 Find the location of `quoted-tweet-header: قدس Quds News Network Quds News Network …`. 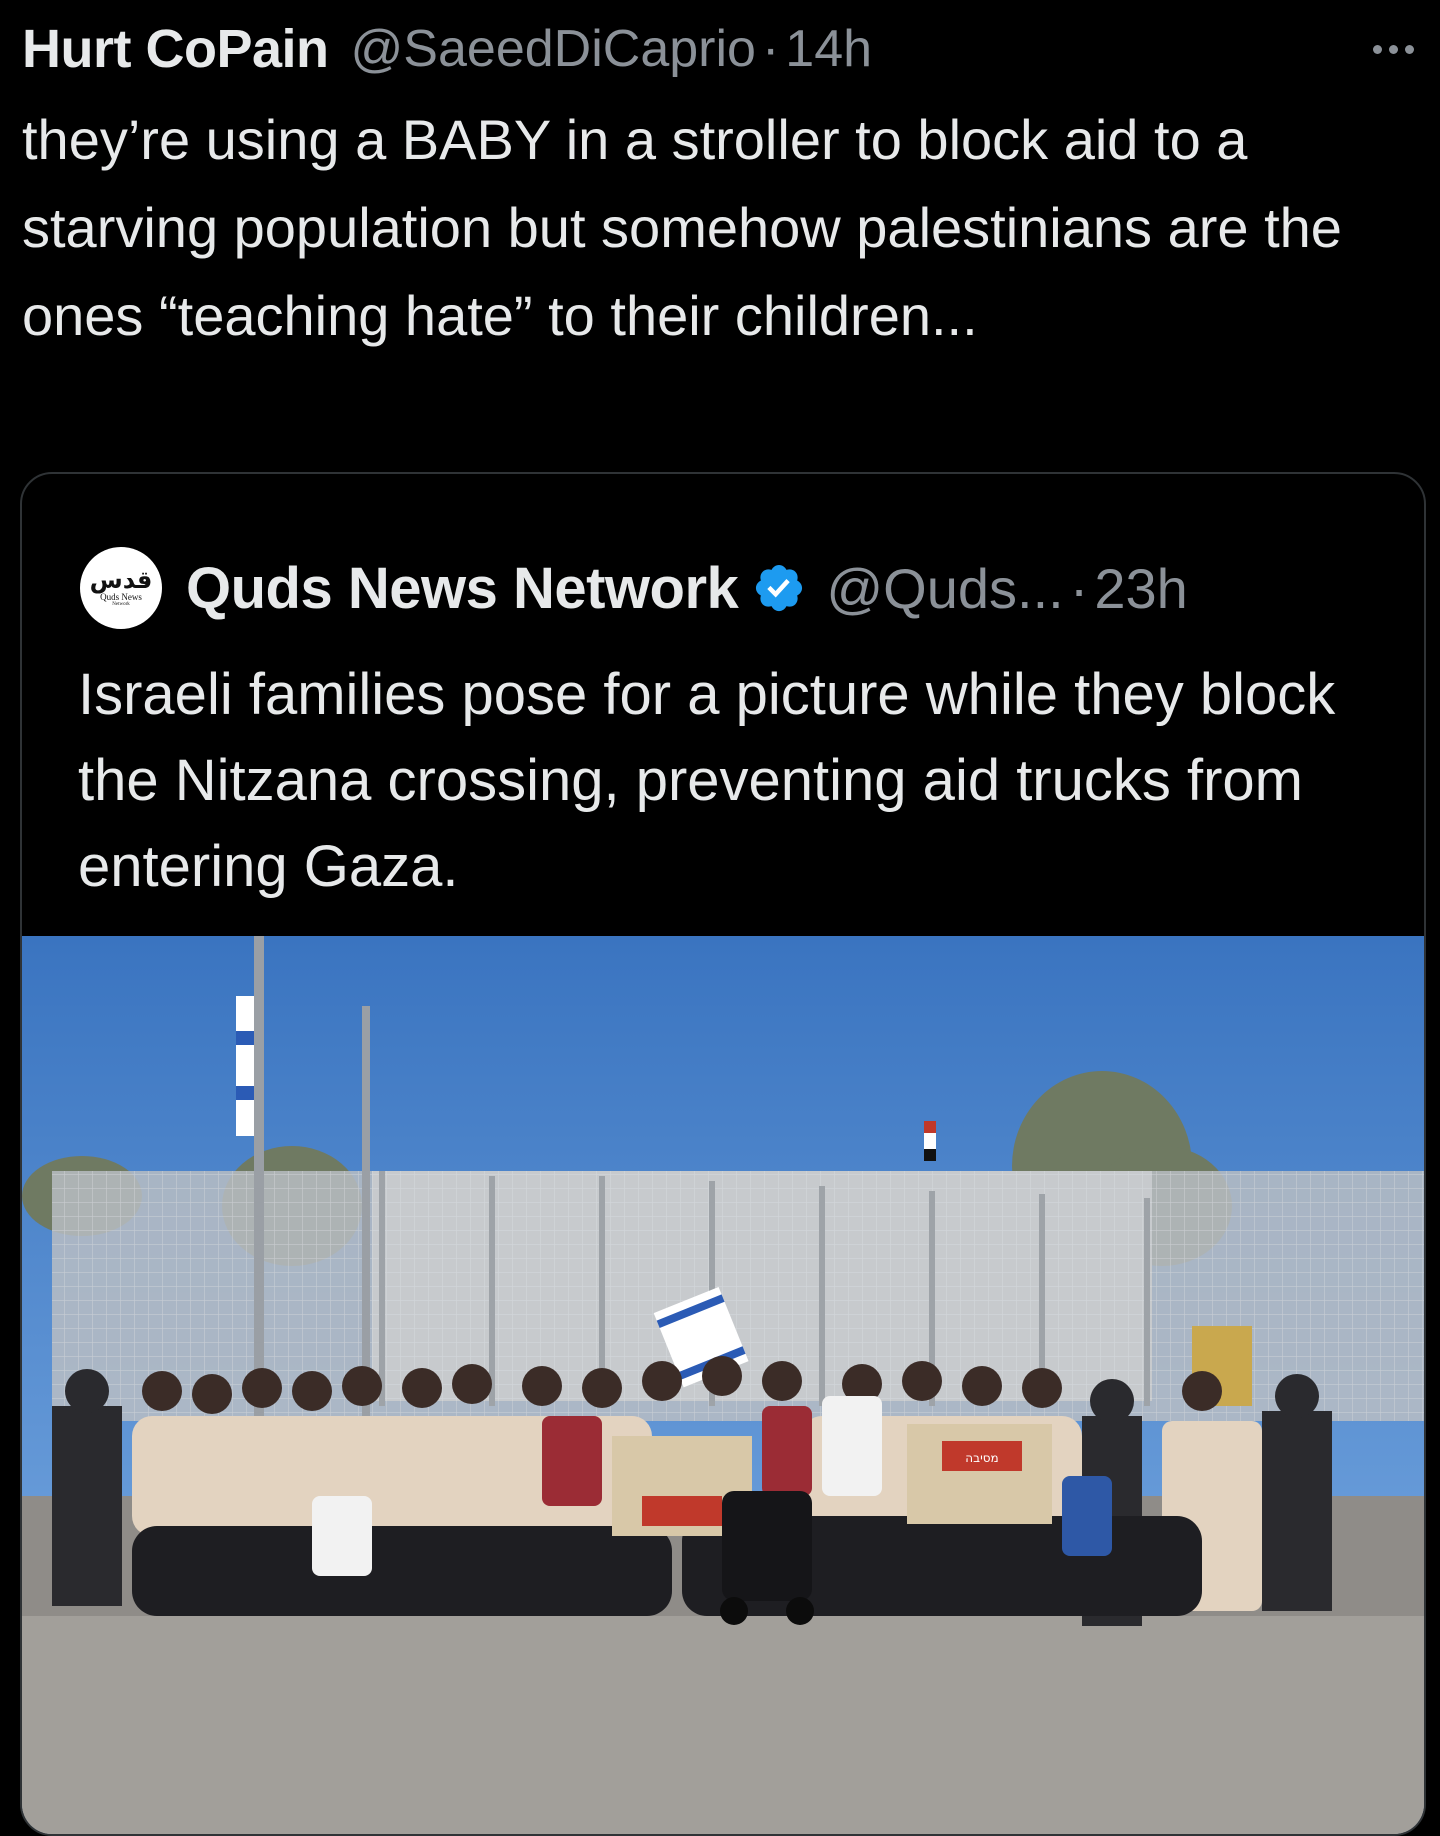

quoted-tweet-header: قدس Quds News Network Quds News Network … is located at coordinates (634, 588).